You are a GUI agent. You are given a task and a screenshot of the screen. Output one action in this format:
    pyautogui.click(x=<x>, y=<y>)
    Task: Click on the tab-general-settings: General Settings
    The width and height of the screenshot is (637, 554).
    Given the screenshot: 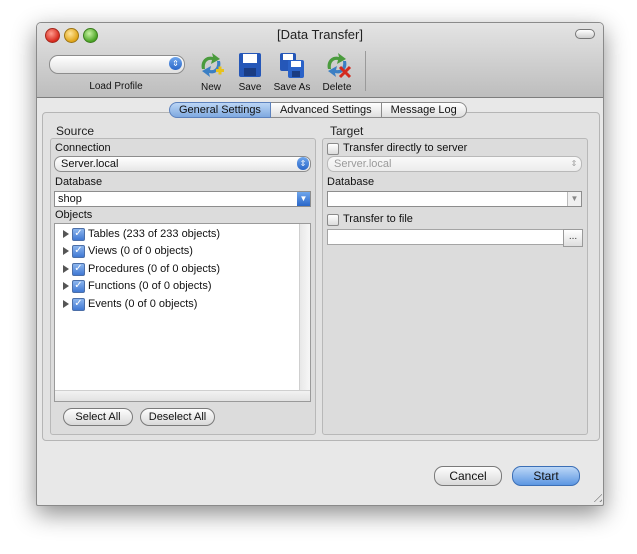 What is the action you would take?
    pyautogui.click(x=220, y=110)
    